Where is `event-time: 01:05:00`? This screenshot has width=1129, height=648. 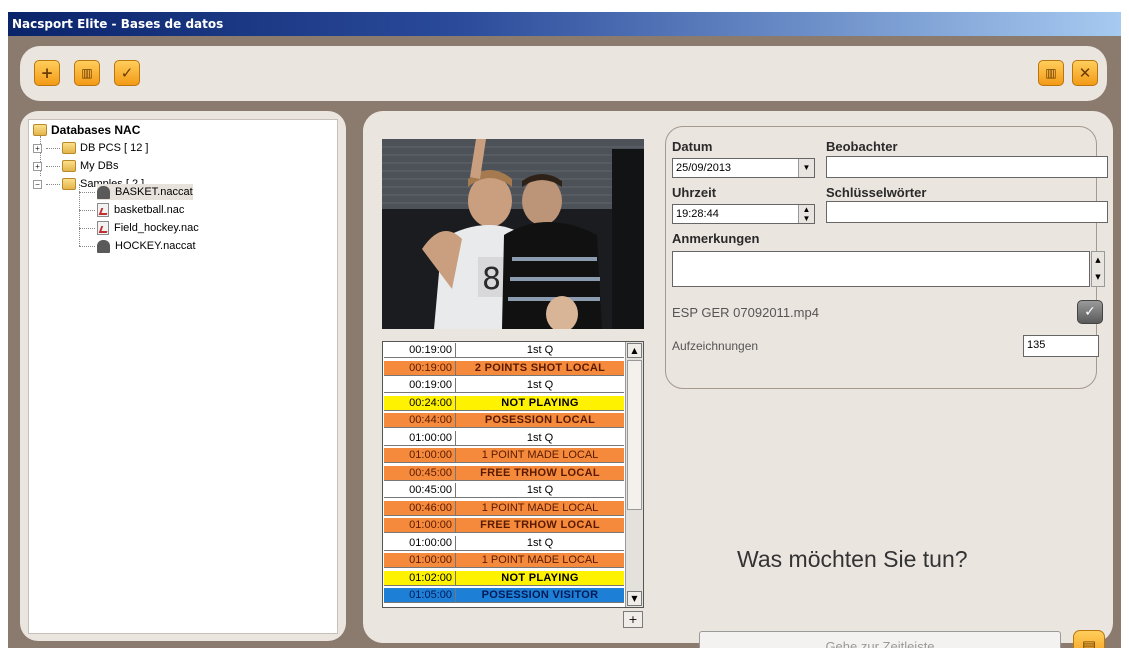 event-time: 01:05:00 is located at coordinates (420, 595).